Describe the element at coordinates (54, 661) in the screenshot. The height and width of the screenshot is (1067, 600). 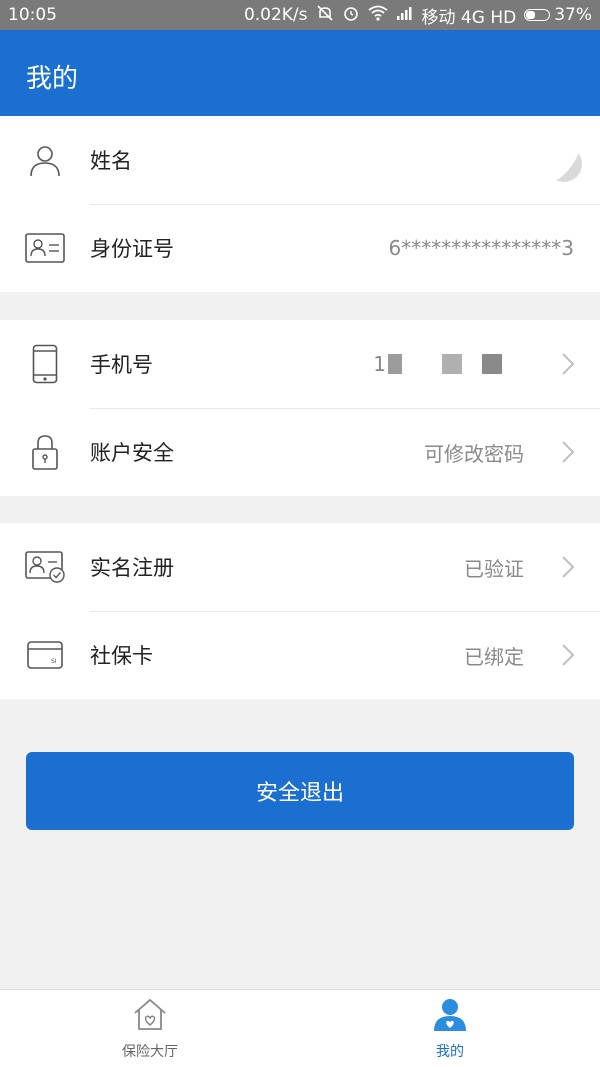
I see `svg-text: SI` at that location.